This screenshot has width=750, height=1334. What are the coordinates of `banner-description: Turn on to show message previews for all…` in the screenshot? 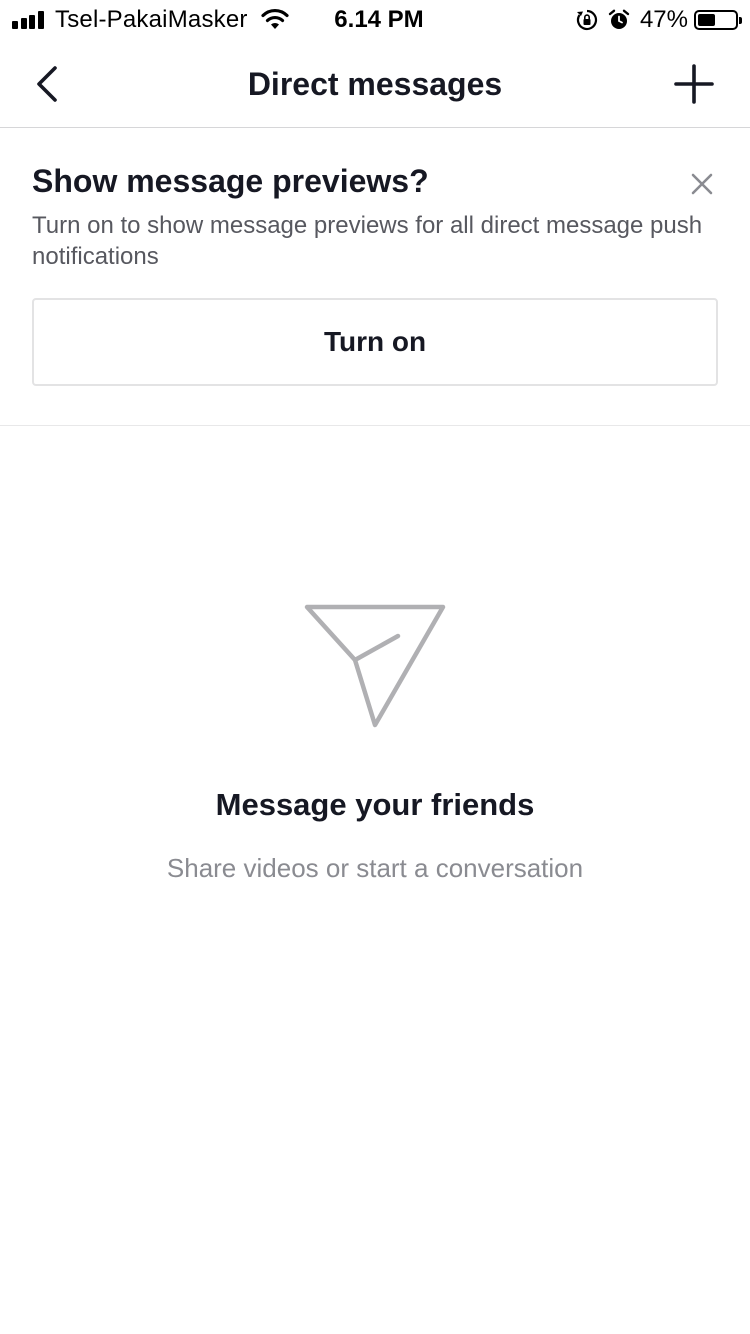 It's located at (367, 241).